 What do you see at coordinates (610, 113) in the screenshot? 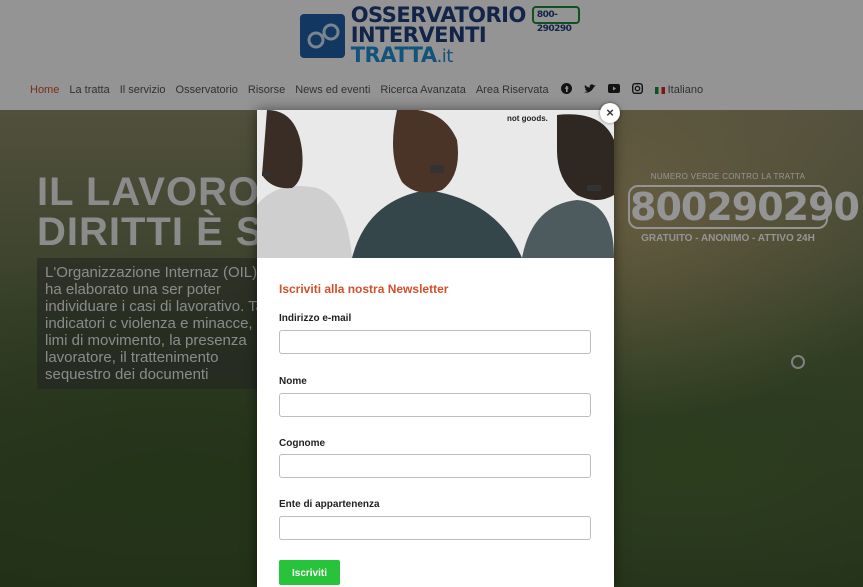
I see `close-icon: ×` at bounding box center [610, 113].